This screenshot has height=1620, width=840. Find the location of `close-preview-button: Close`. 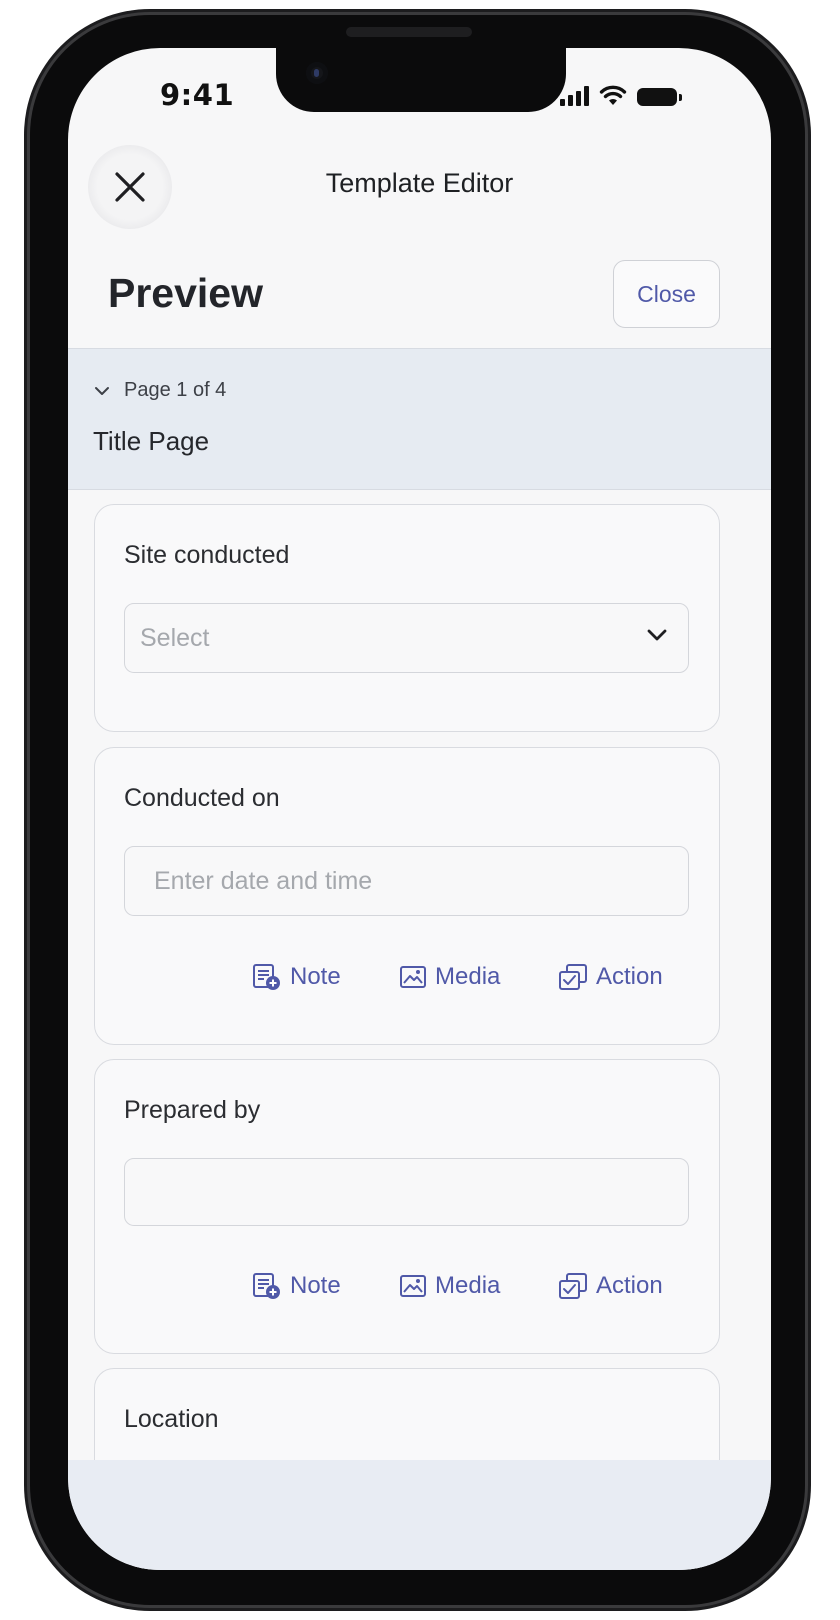

close-preview-button: Close is located at coordinates (666, 294).